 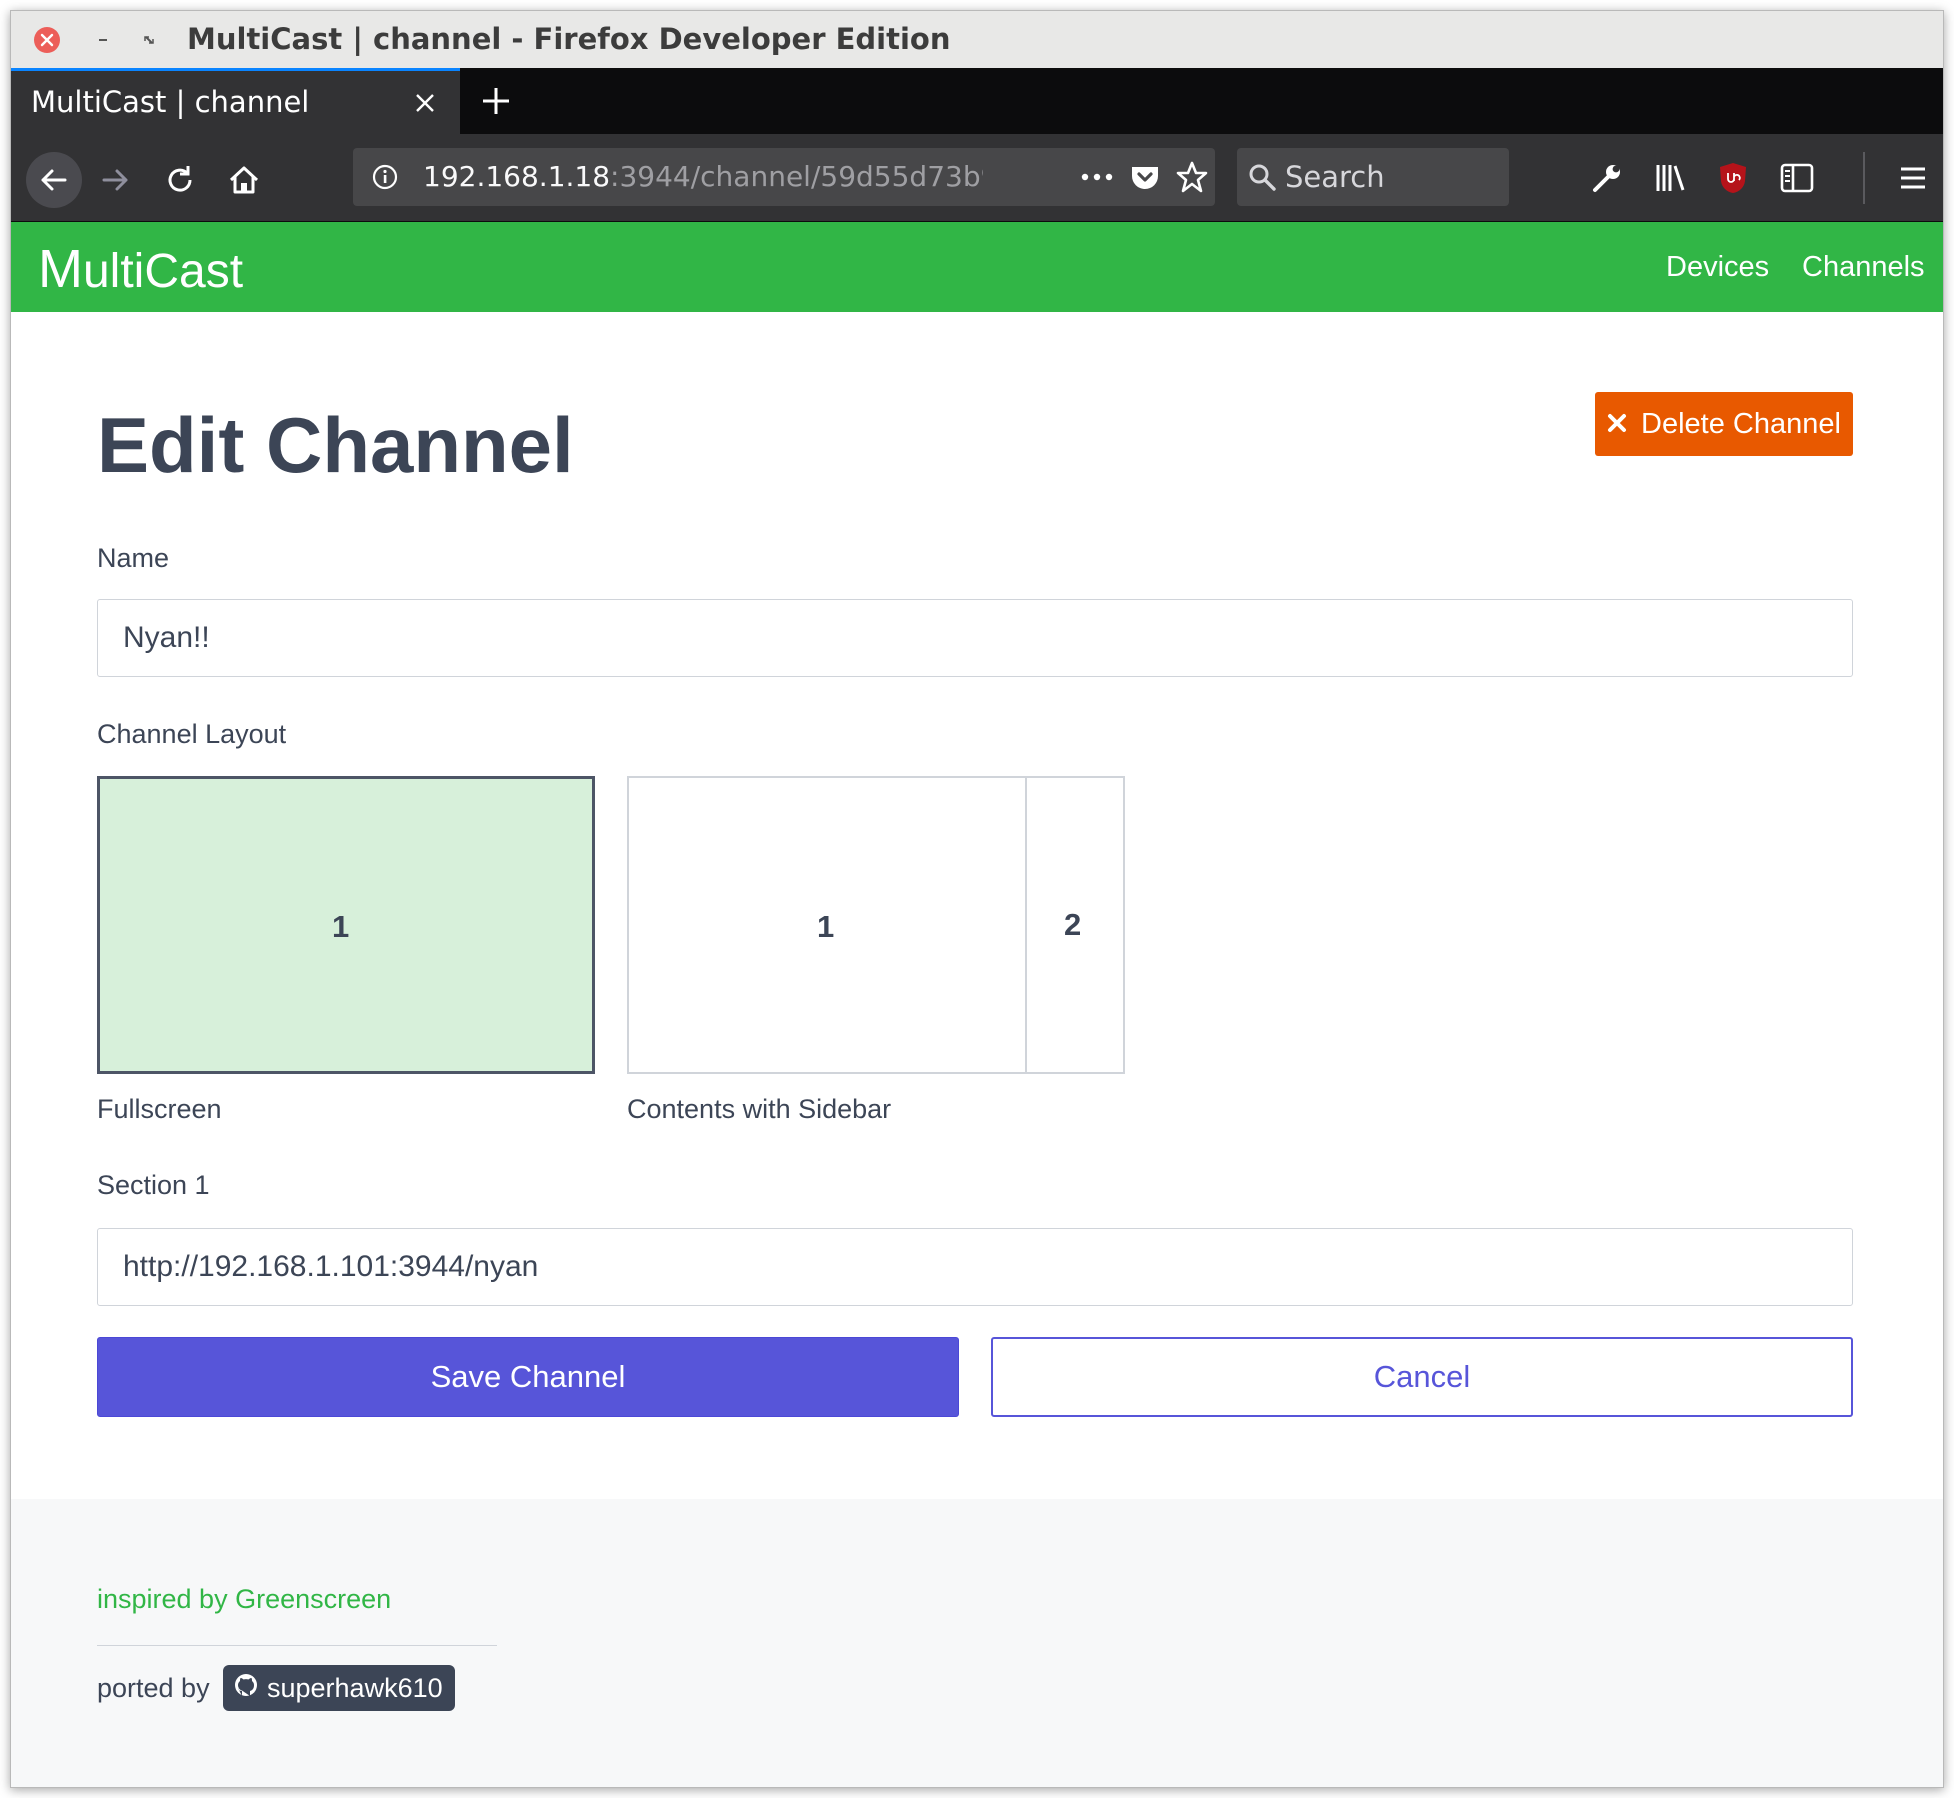 I want to click on delete-channel-label: Delete Channel, so click(x=1741, y=423).